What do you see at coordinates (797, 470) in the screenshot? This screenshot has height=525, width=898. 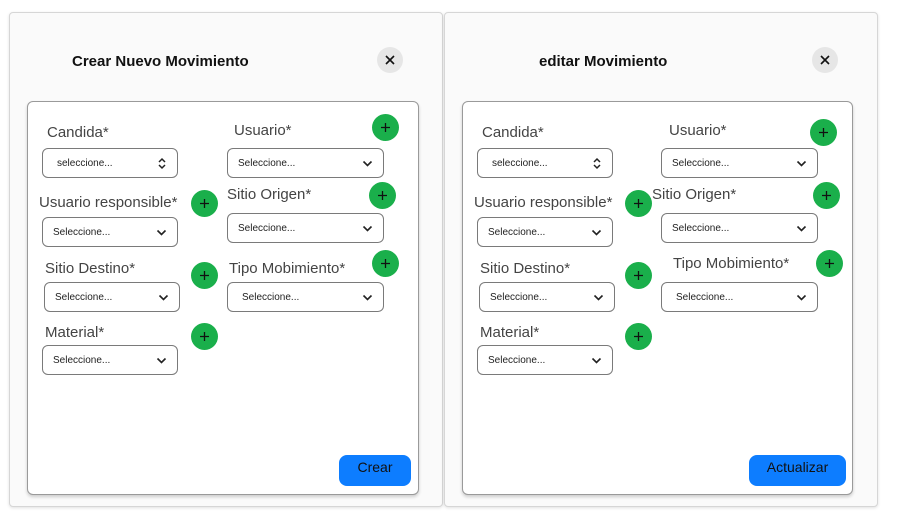 I see `actualizar-button: Actualizar` at bounding box center [797, 470].